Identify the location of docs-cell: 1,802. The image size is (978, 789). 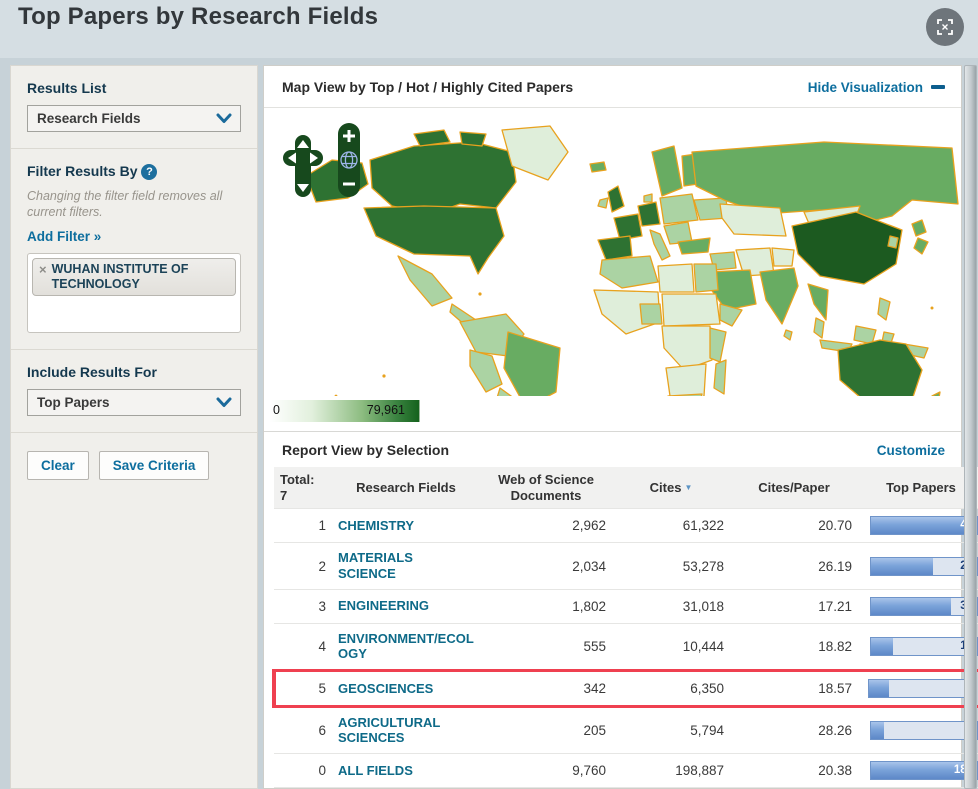
(546, 606).